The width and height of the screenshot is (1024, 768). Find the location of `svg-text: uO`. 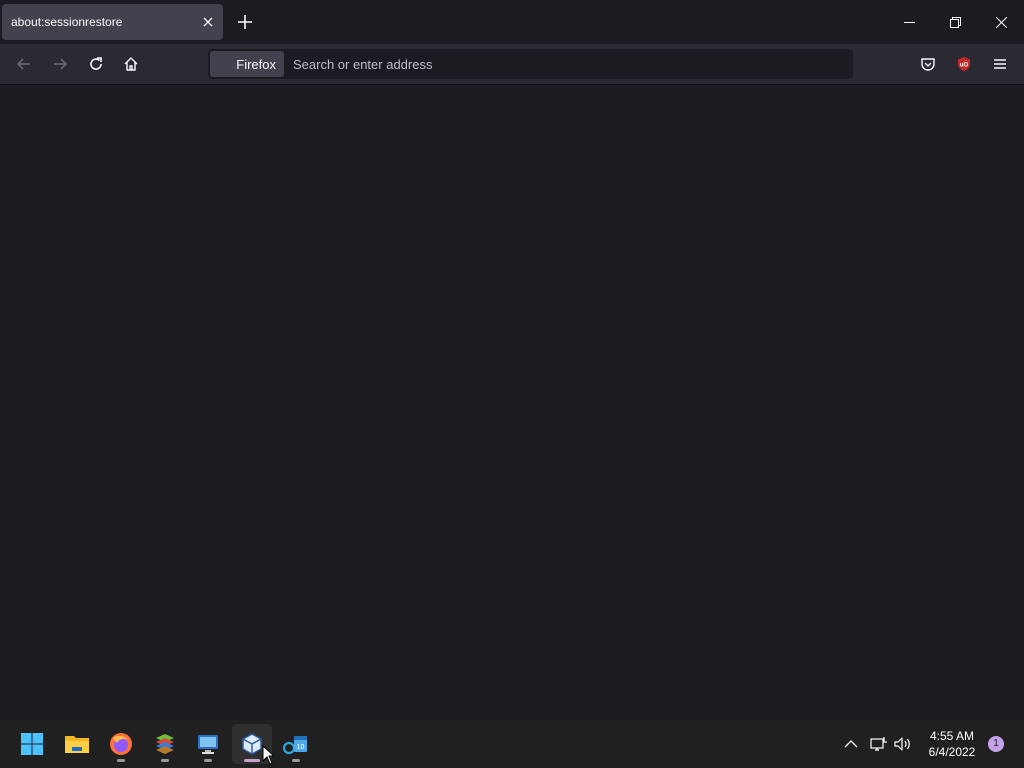

svg-text: uO is located at coordinates (964, 66).